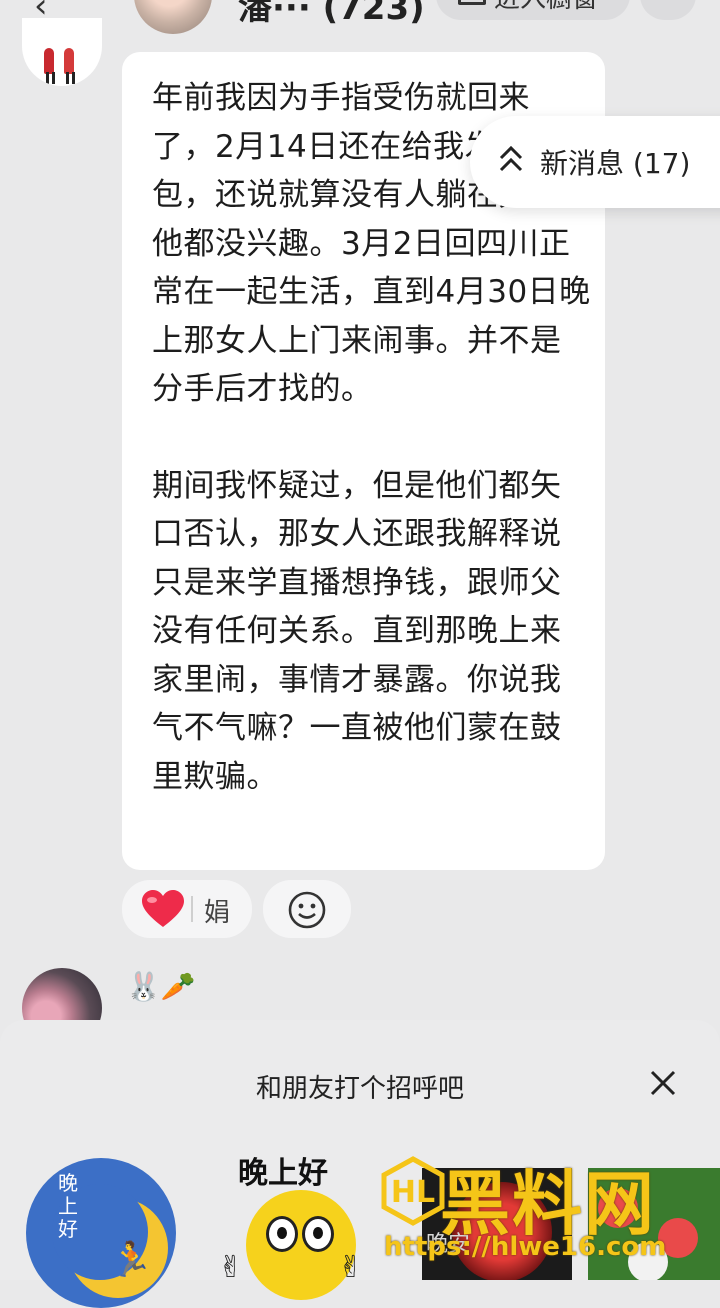  What do you see at coordinates (163, 908) in the screenshot?
I see `heart-icon` at bounding box center [163, 908].